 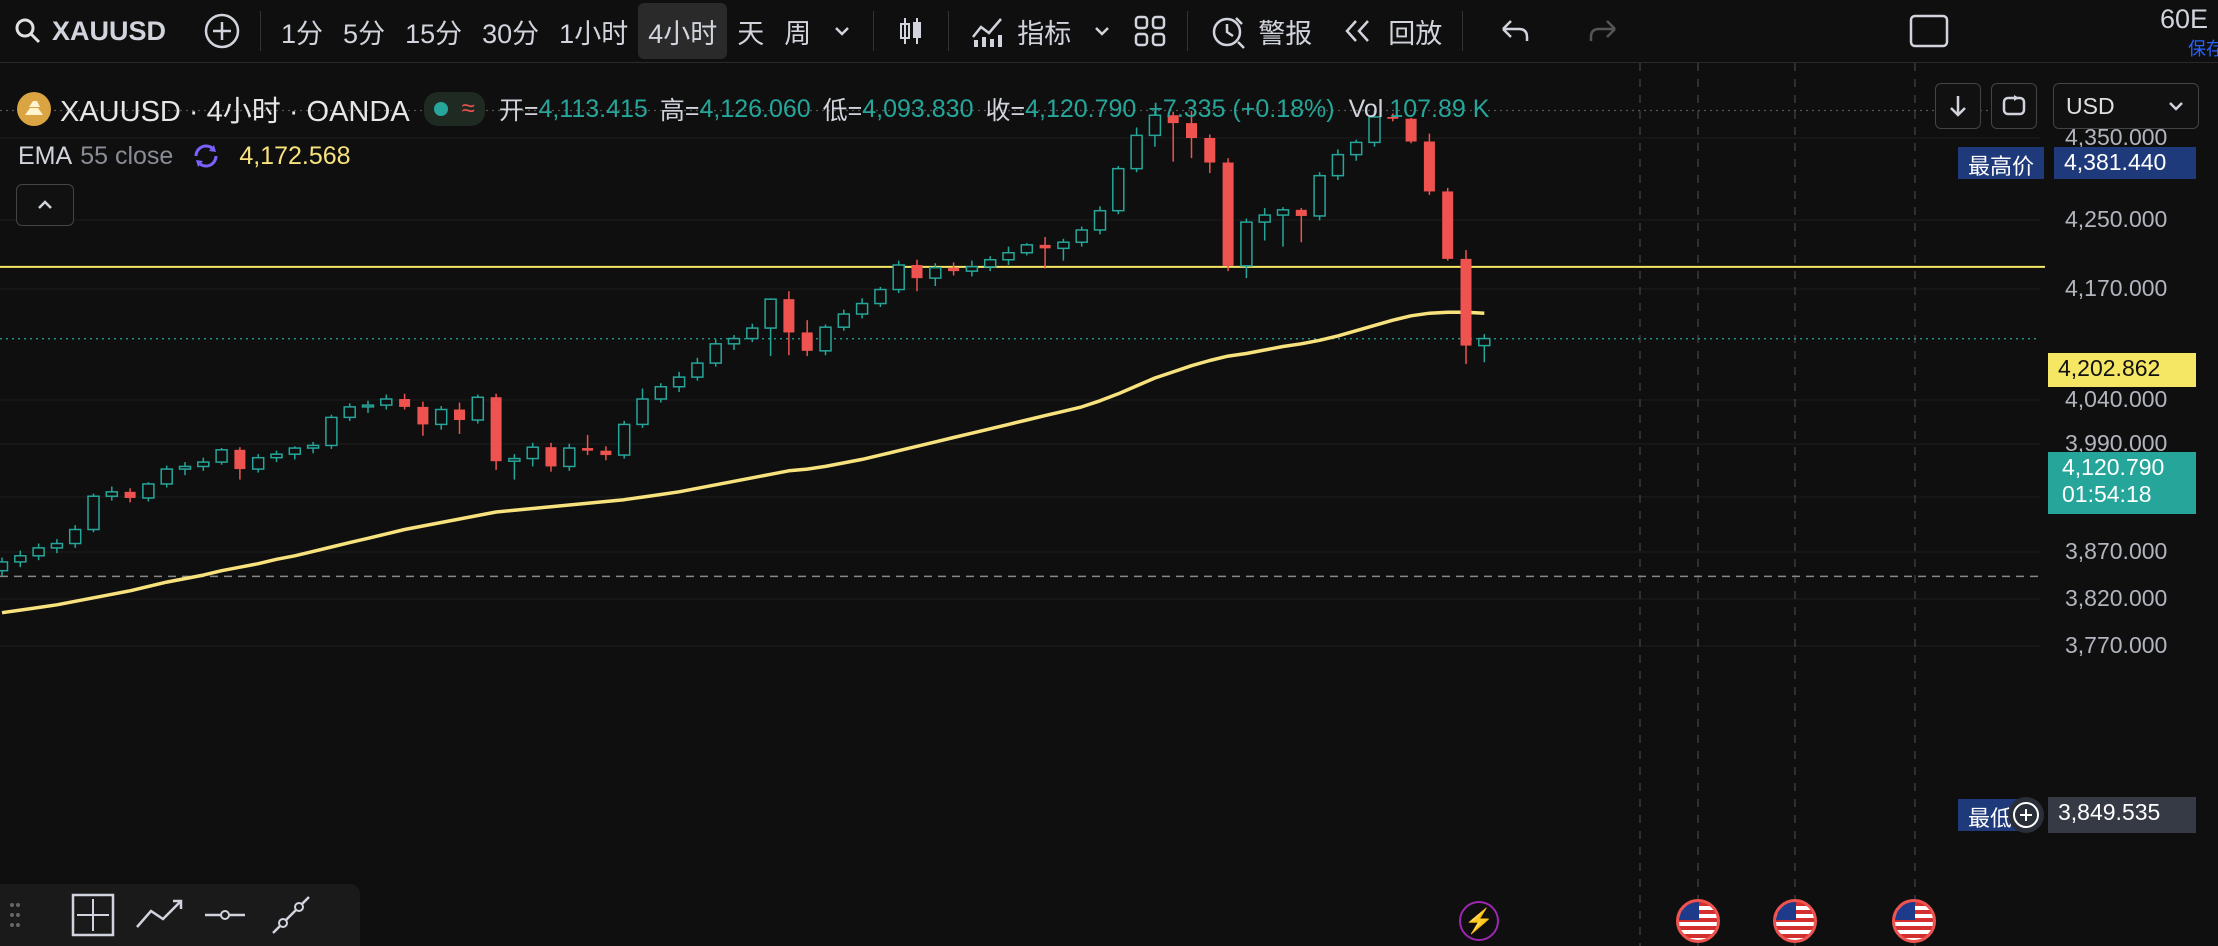 I want to click on sync-button, so click(x=2014, y=106).